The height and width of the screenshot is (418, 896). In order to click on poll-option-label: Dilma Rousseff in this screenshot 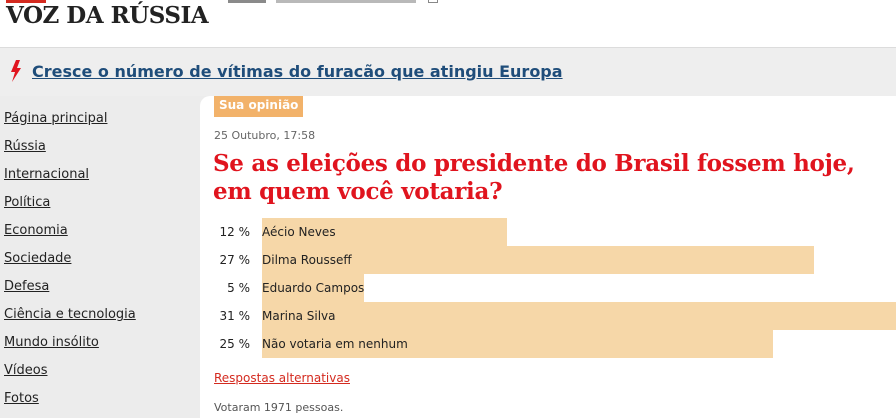, I will do `click(307, 260)`.